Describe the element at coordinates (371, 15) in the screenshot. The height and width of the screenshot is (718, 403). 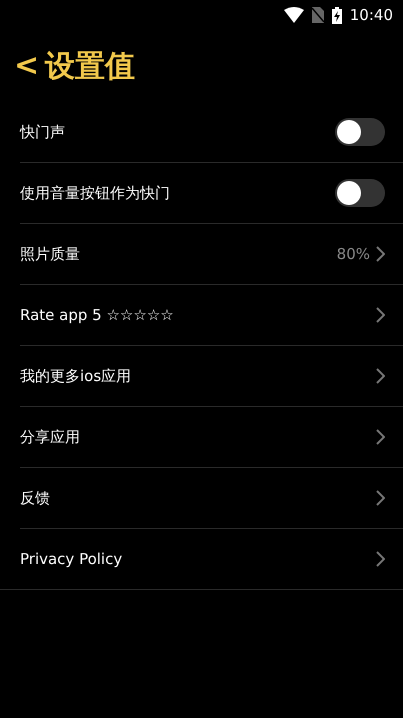
I see `clock-time: 10:40` at that location.